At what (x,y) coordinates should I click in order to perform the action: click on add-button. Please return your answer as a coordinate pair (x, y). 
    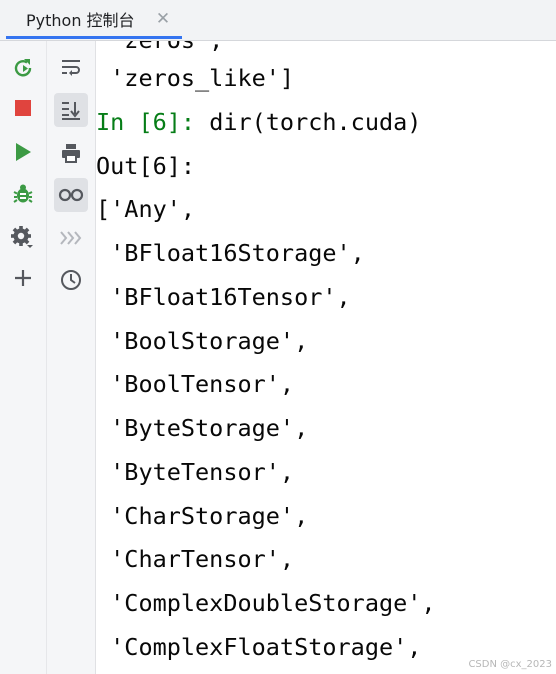
    Looking at the image, I should click on (23, 278).